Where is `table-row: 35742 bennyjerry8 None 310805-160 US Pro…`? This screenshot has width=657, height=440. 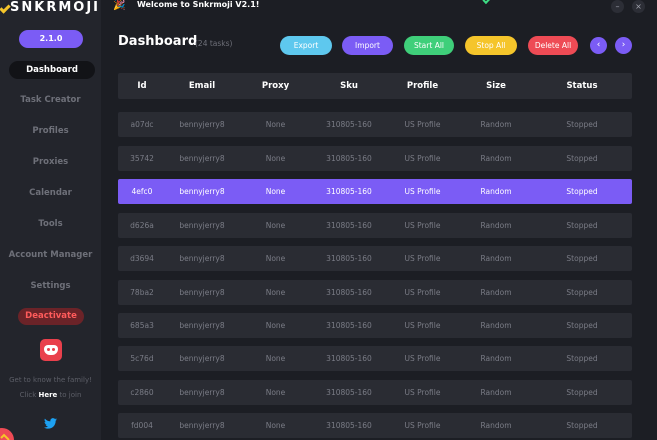
table-row: 35742 bennyjerry8 None 310805-160 US Pro… is located at coordinates (375, 158).